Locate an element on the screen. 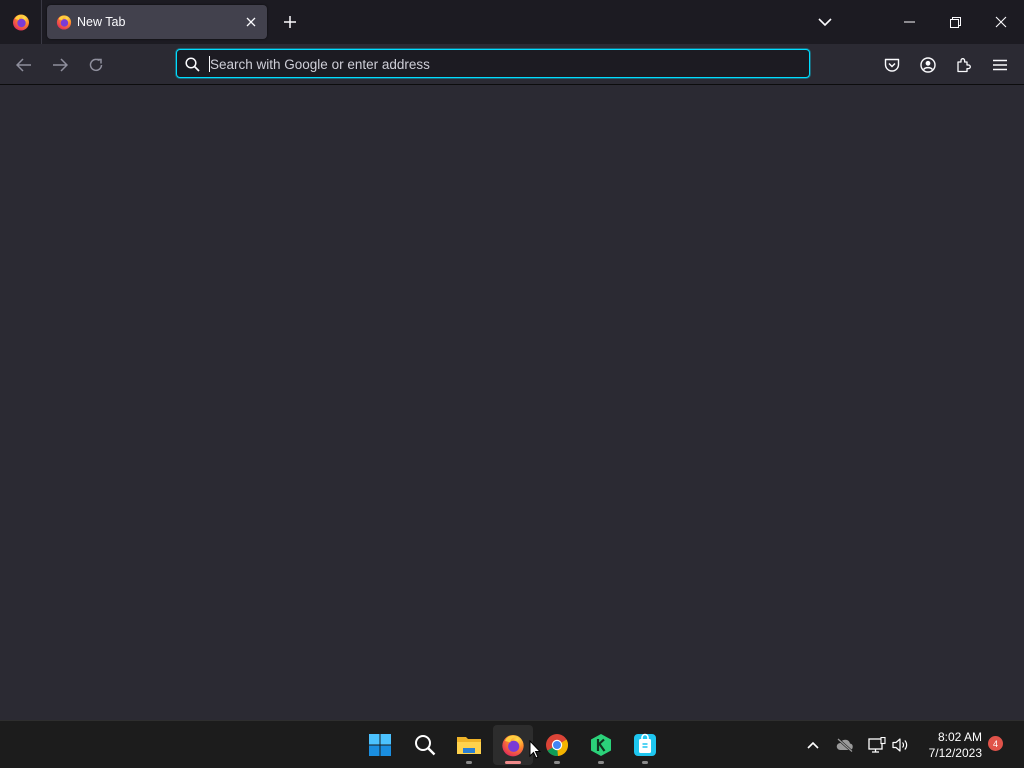 The height and width of the screenshot is (768, 1024). taskbar-search-button is located at coordinates (425, 745).